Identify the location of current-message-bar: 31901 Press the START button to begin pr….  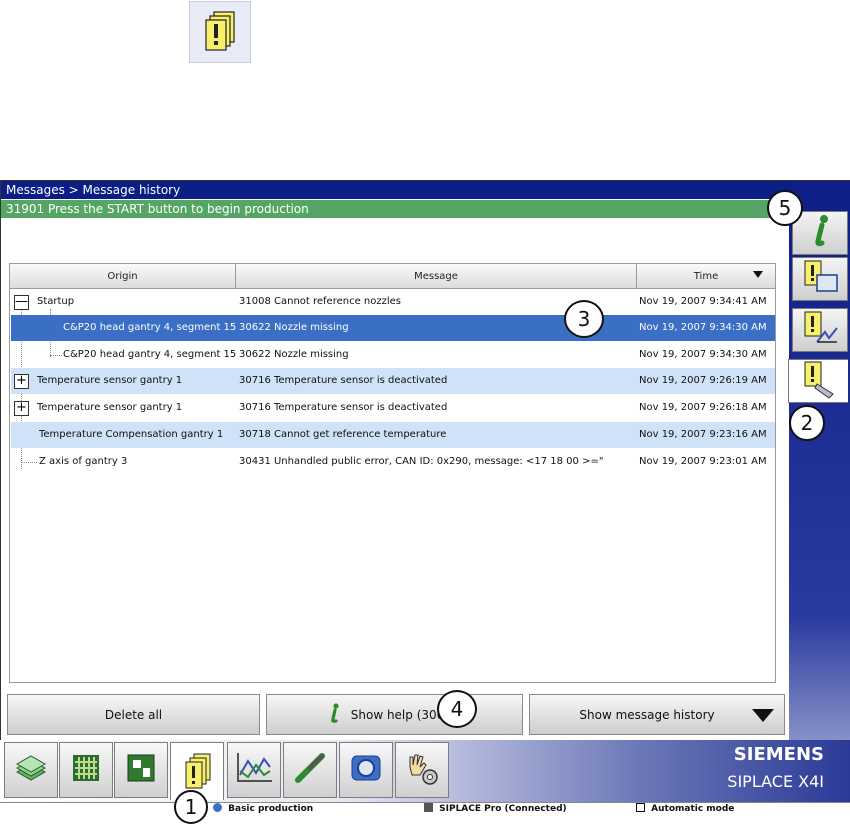
(397, 209).